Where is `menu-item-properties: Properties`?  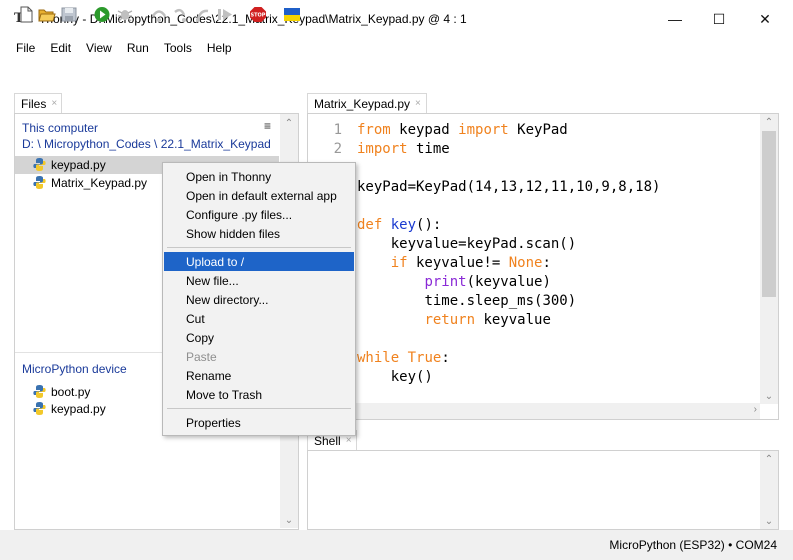
menu-item-properties: Properties is located at coordinates (259, 422).